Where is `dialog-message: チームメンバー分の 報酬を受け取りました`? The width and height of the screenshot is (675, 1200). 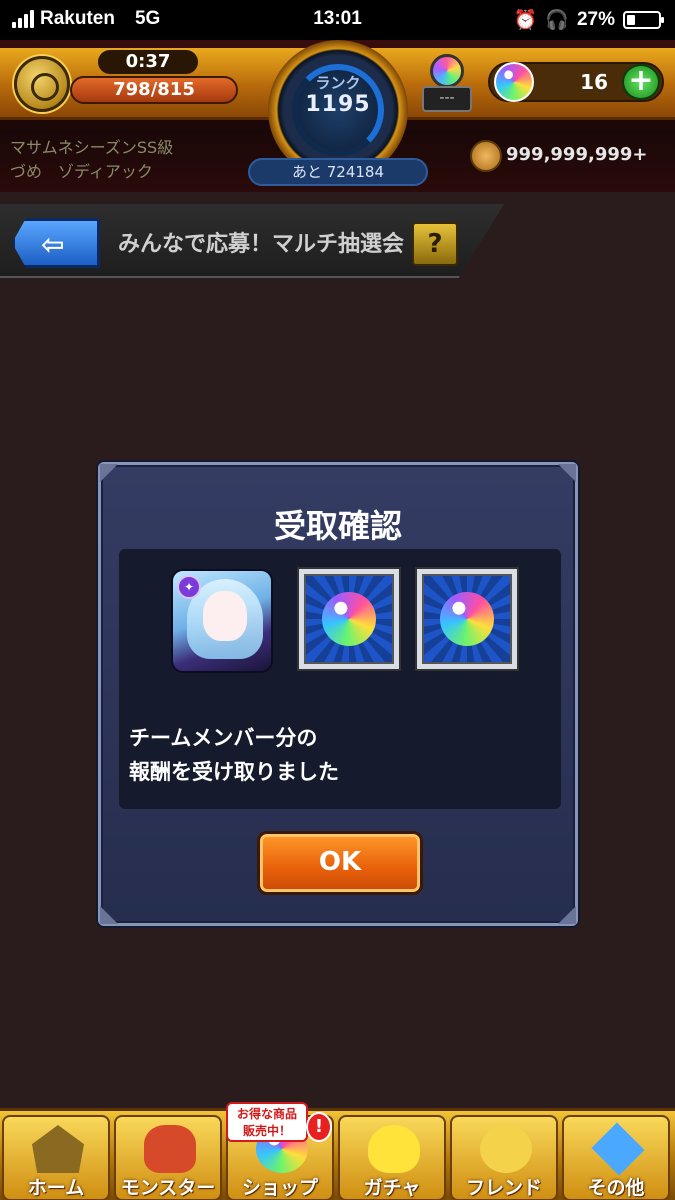 dialog-message: チームメンバー分の 報酬を受け取りました is located at coordinates (234, 755).